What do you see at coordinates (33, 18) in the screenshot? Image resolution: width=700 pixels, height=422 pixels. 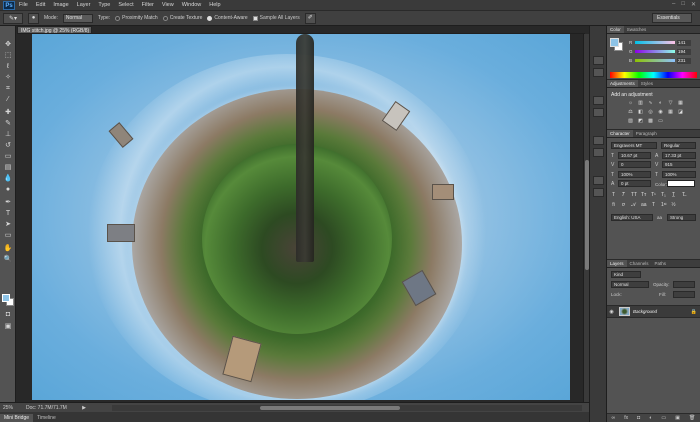 I see `brush-picker: ●` at bounding box center [33, 18].